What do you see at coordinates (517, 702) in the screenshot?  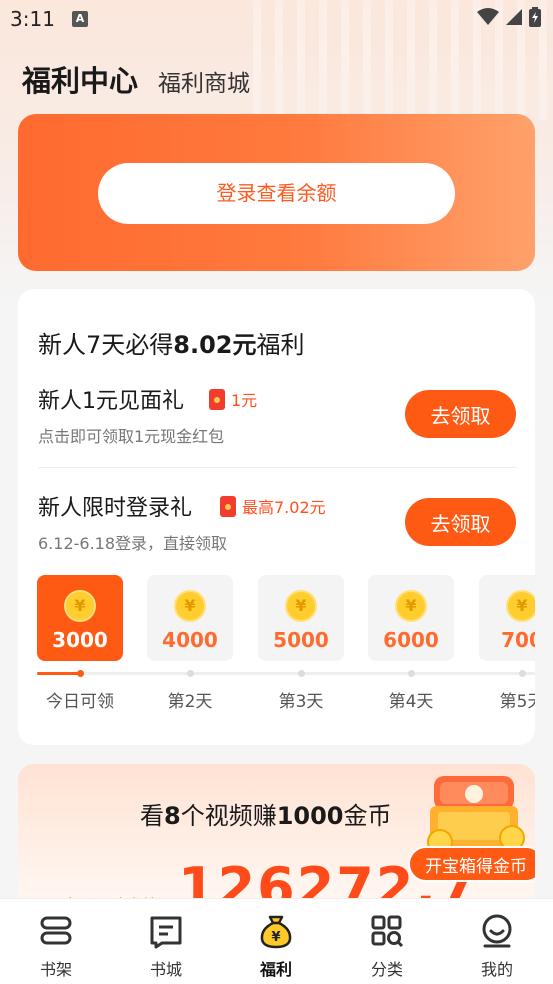 I see `day-label: 第5天` at bounding box center [517, 702].